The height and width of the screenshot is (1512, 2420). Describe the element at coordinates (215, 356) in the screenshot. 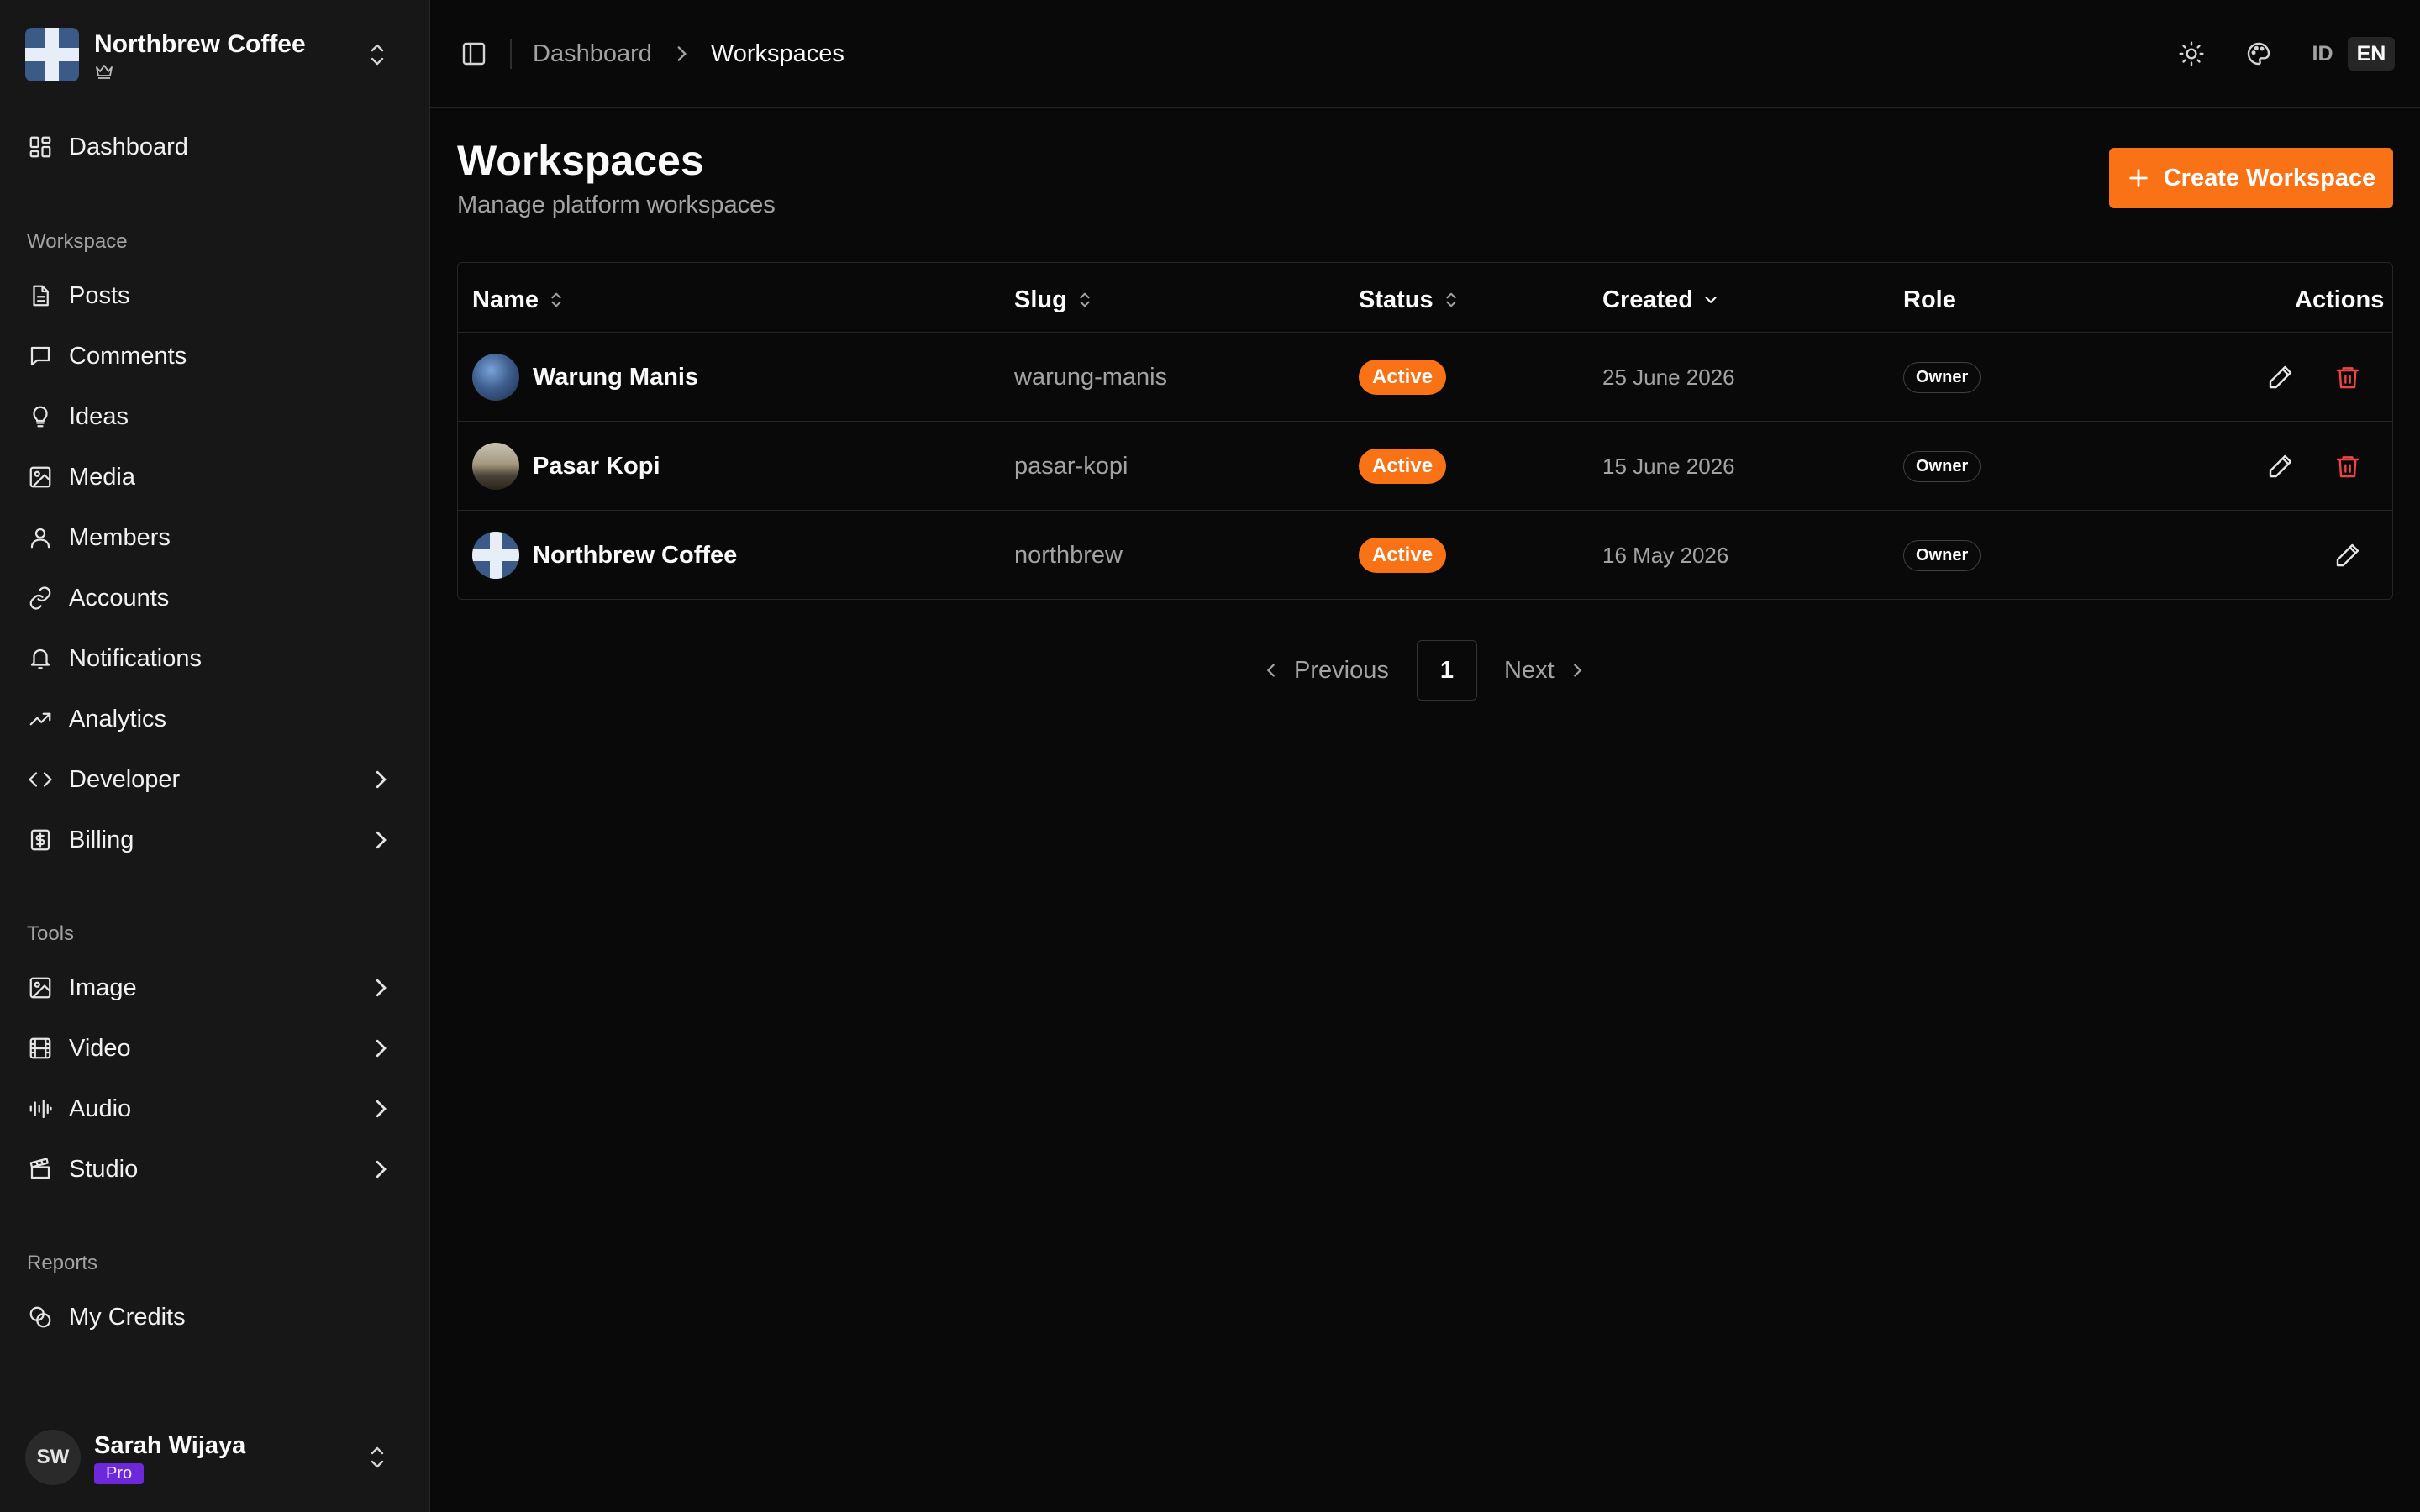

I see `sidebar-item-comments: Comments` at that location.